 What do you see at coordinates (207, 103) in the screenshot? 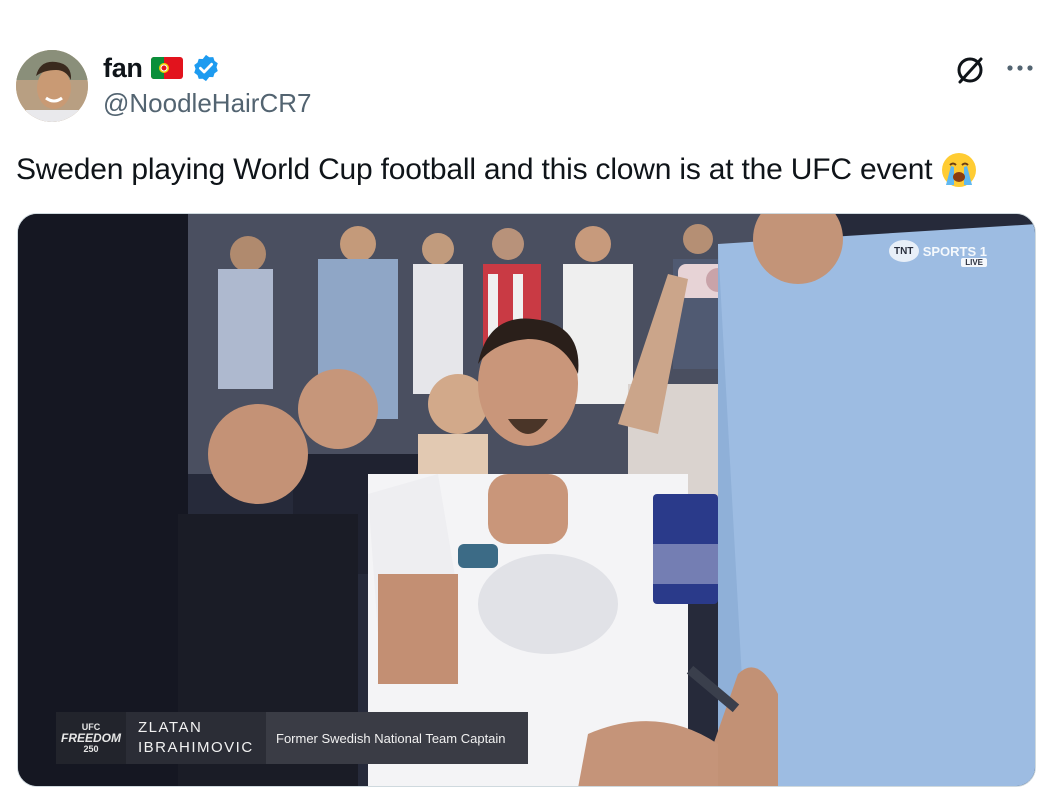
I see `author-handle: @NoodleHairCR7` at bounding box center [207, 103].